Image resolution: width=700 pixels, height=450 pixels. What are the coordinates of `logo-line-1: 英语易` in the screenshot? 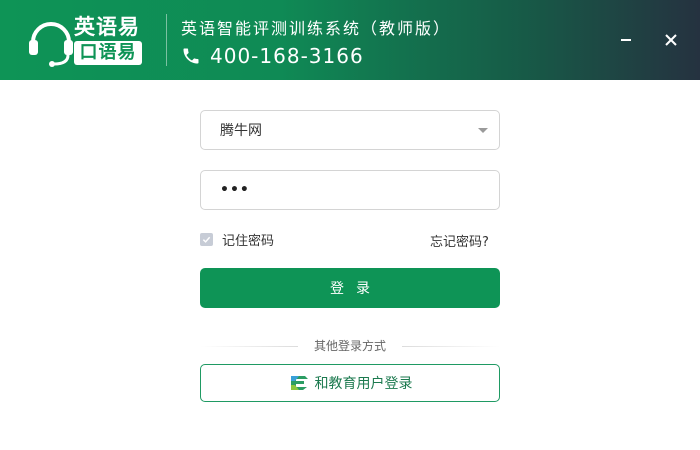 It's located at (107, 27).